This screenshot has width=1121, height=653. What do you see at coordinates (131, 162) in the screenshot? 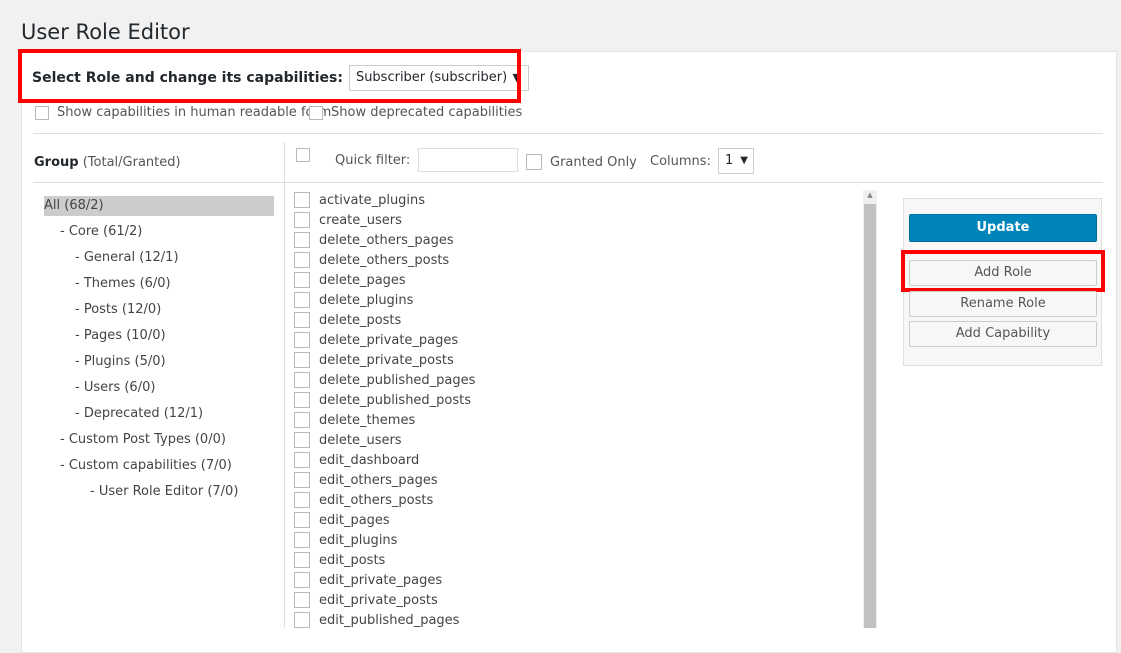
I see `group-header-subtitle: (Total/Granted)` at bounding box center [131, 162].